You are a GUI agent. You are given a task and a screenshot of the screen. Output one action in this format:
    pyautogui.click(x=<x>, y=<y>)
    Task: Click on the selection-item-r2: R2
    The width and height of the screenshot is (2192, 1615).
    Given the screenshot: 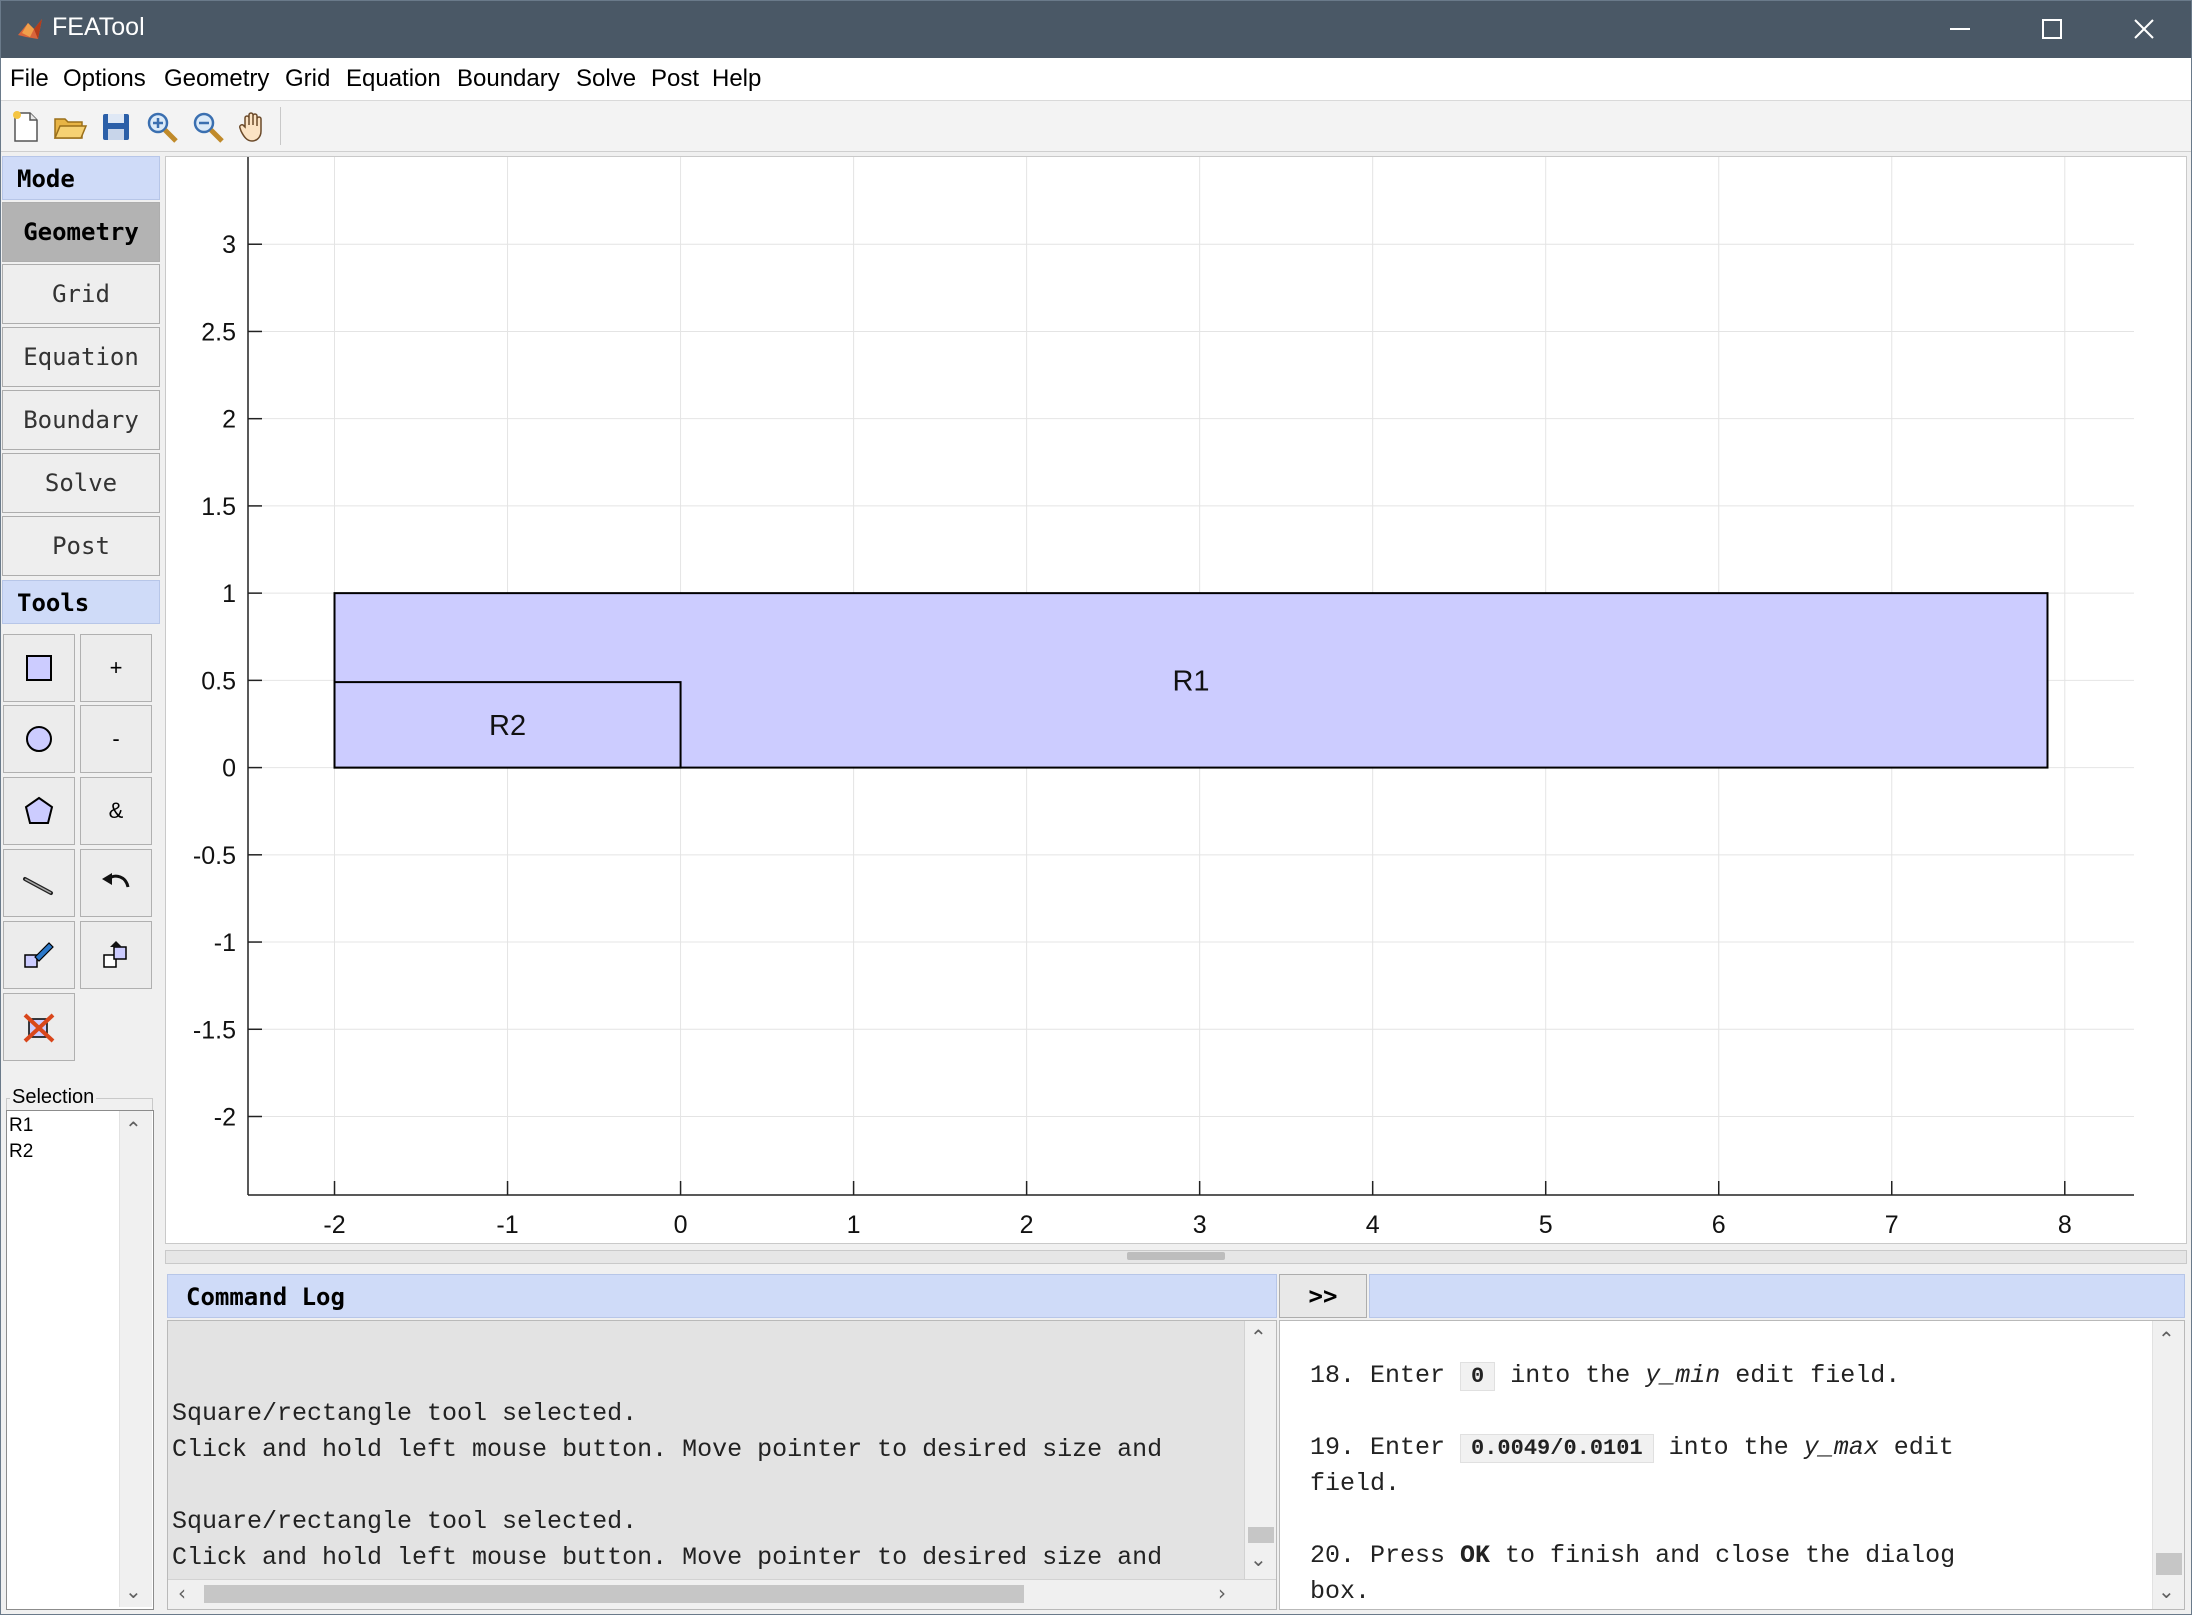 What is the action you would take?
    pyautogui.click(x=21, y=1152)
    